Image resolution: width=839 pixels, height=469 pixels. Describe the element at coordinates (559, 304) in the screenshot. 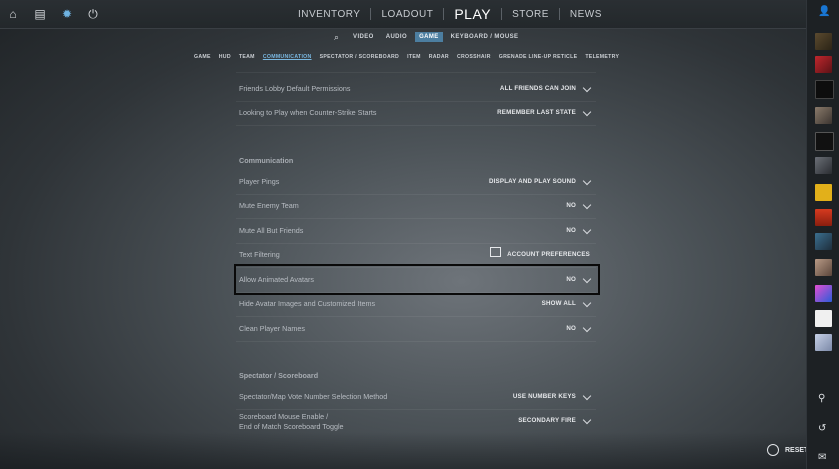

I see `setting-value: SHOW ALL` at that location.